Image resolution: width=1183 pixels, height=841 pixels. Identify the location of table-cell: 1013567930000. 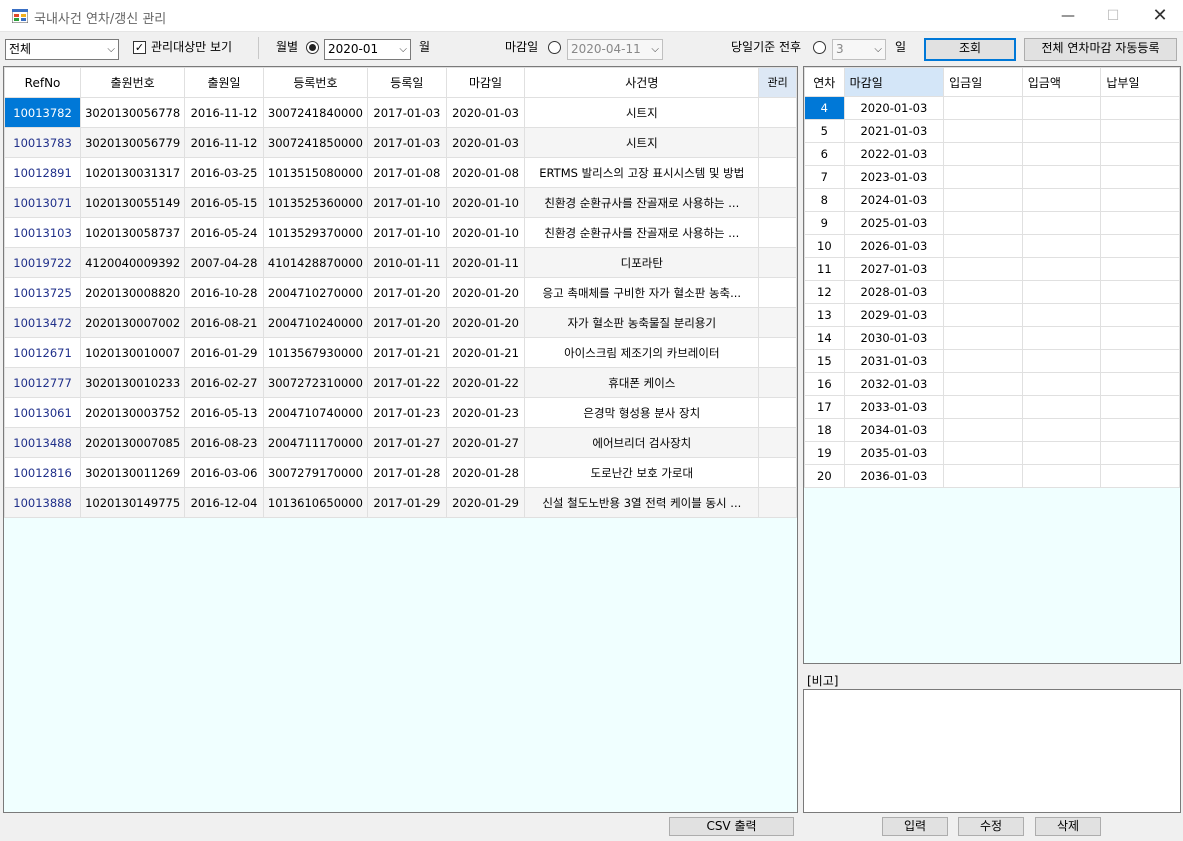
(315, 352).